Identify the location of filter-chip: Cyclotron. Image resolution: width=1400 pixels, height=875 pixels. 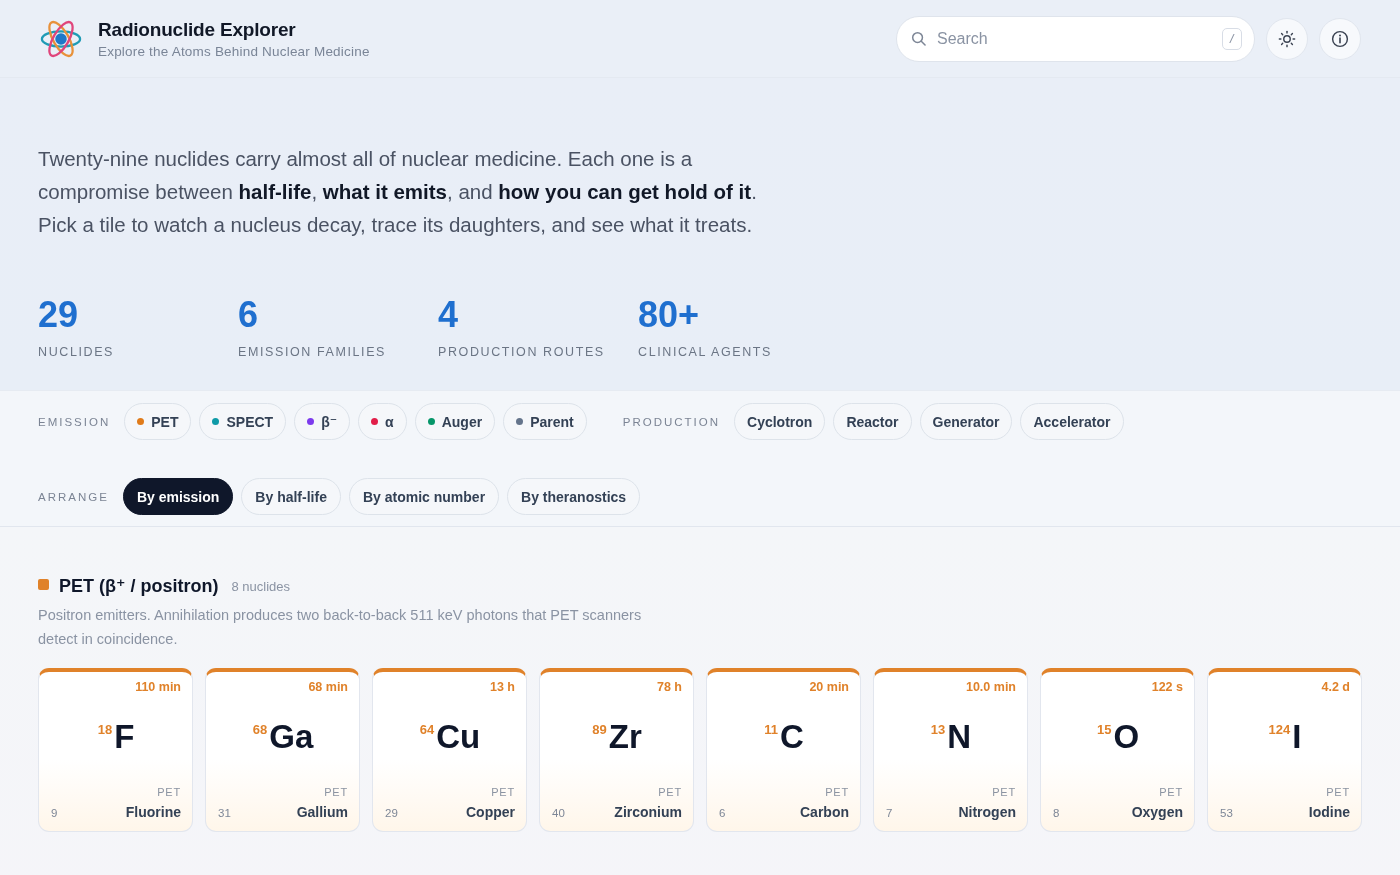
(780, 421).